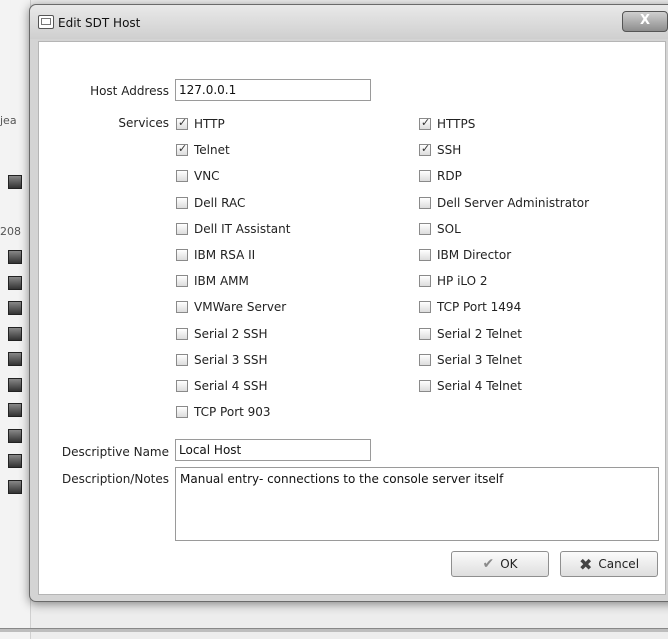 The image size is (668, 639). I want to click on service-checkbox-serial-4-ssh: Serial 4 SSH, so click(221, 386).